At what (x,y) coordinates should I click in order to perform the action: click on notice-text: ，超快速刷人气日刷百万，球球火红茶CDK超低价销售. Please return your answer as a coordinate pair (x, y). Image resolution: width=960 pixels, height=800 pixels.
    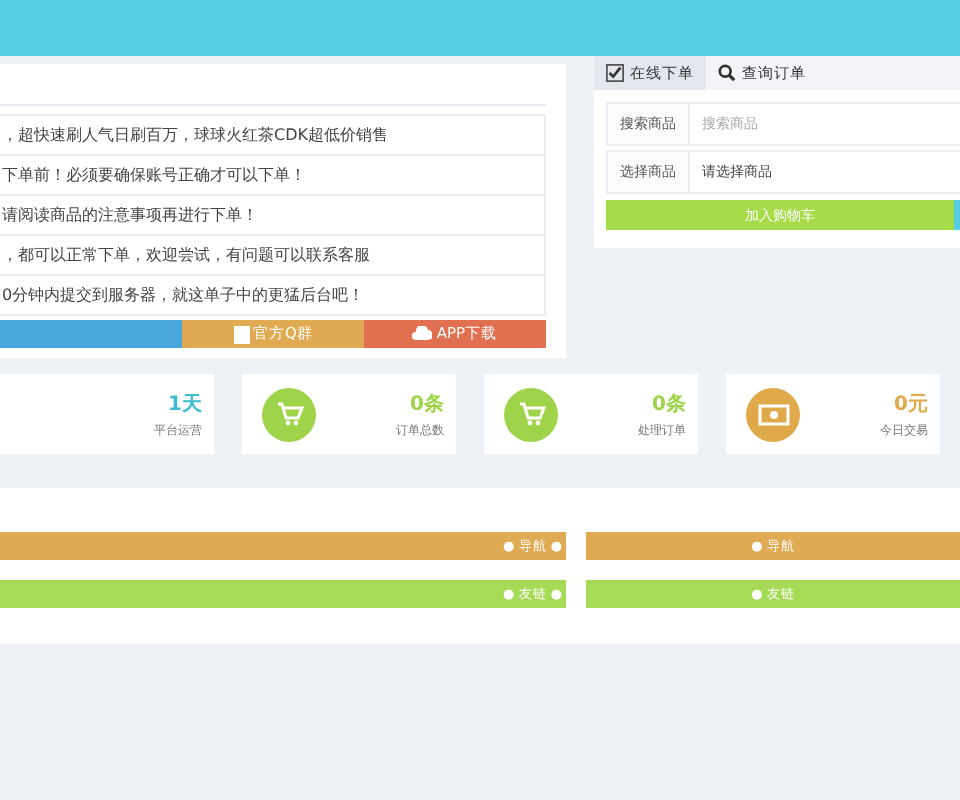
    Looking at the image, I should click on (273, 135).